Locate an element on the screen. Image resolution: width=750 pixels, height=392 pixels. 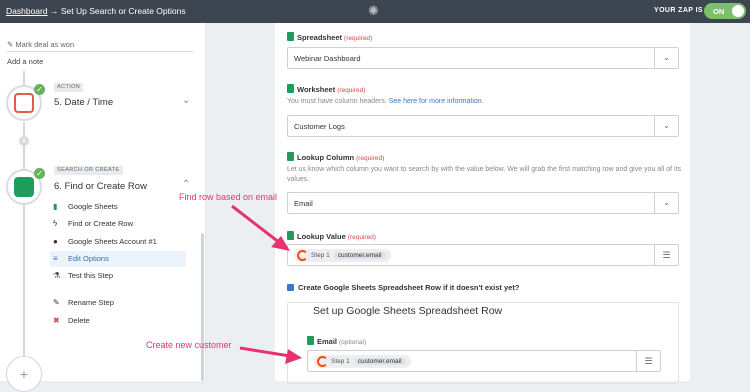
annotation-arrowhead is located at coordinates (293, 356).